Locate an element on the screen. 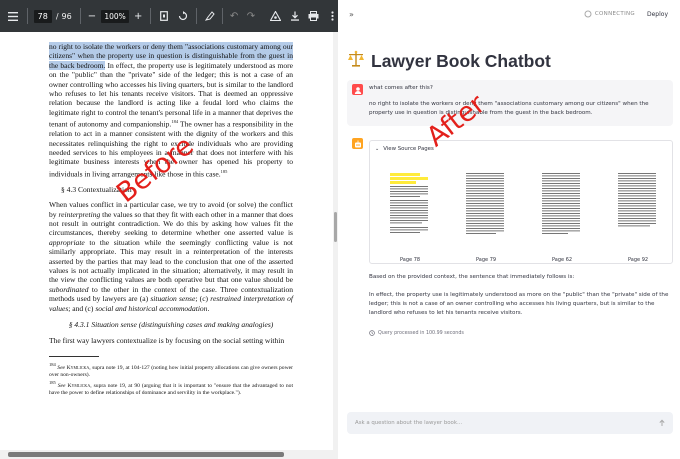 The image size is (680, 459). footnote-ref: 185 is located at coordinates (224, 171).